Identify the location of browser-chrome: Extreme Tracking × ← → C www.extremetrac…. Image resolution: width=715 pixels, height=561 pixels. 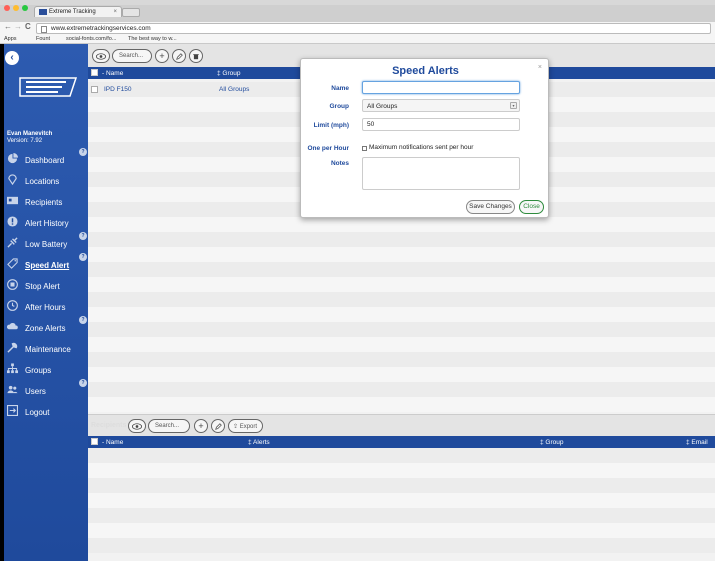
(357, 22).